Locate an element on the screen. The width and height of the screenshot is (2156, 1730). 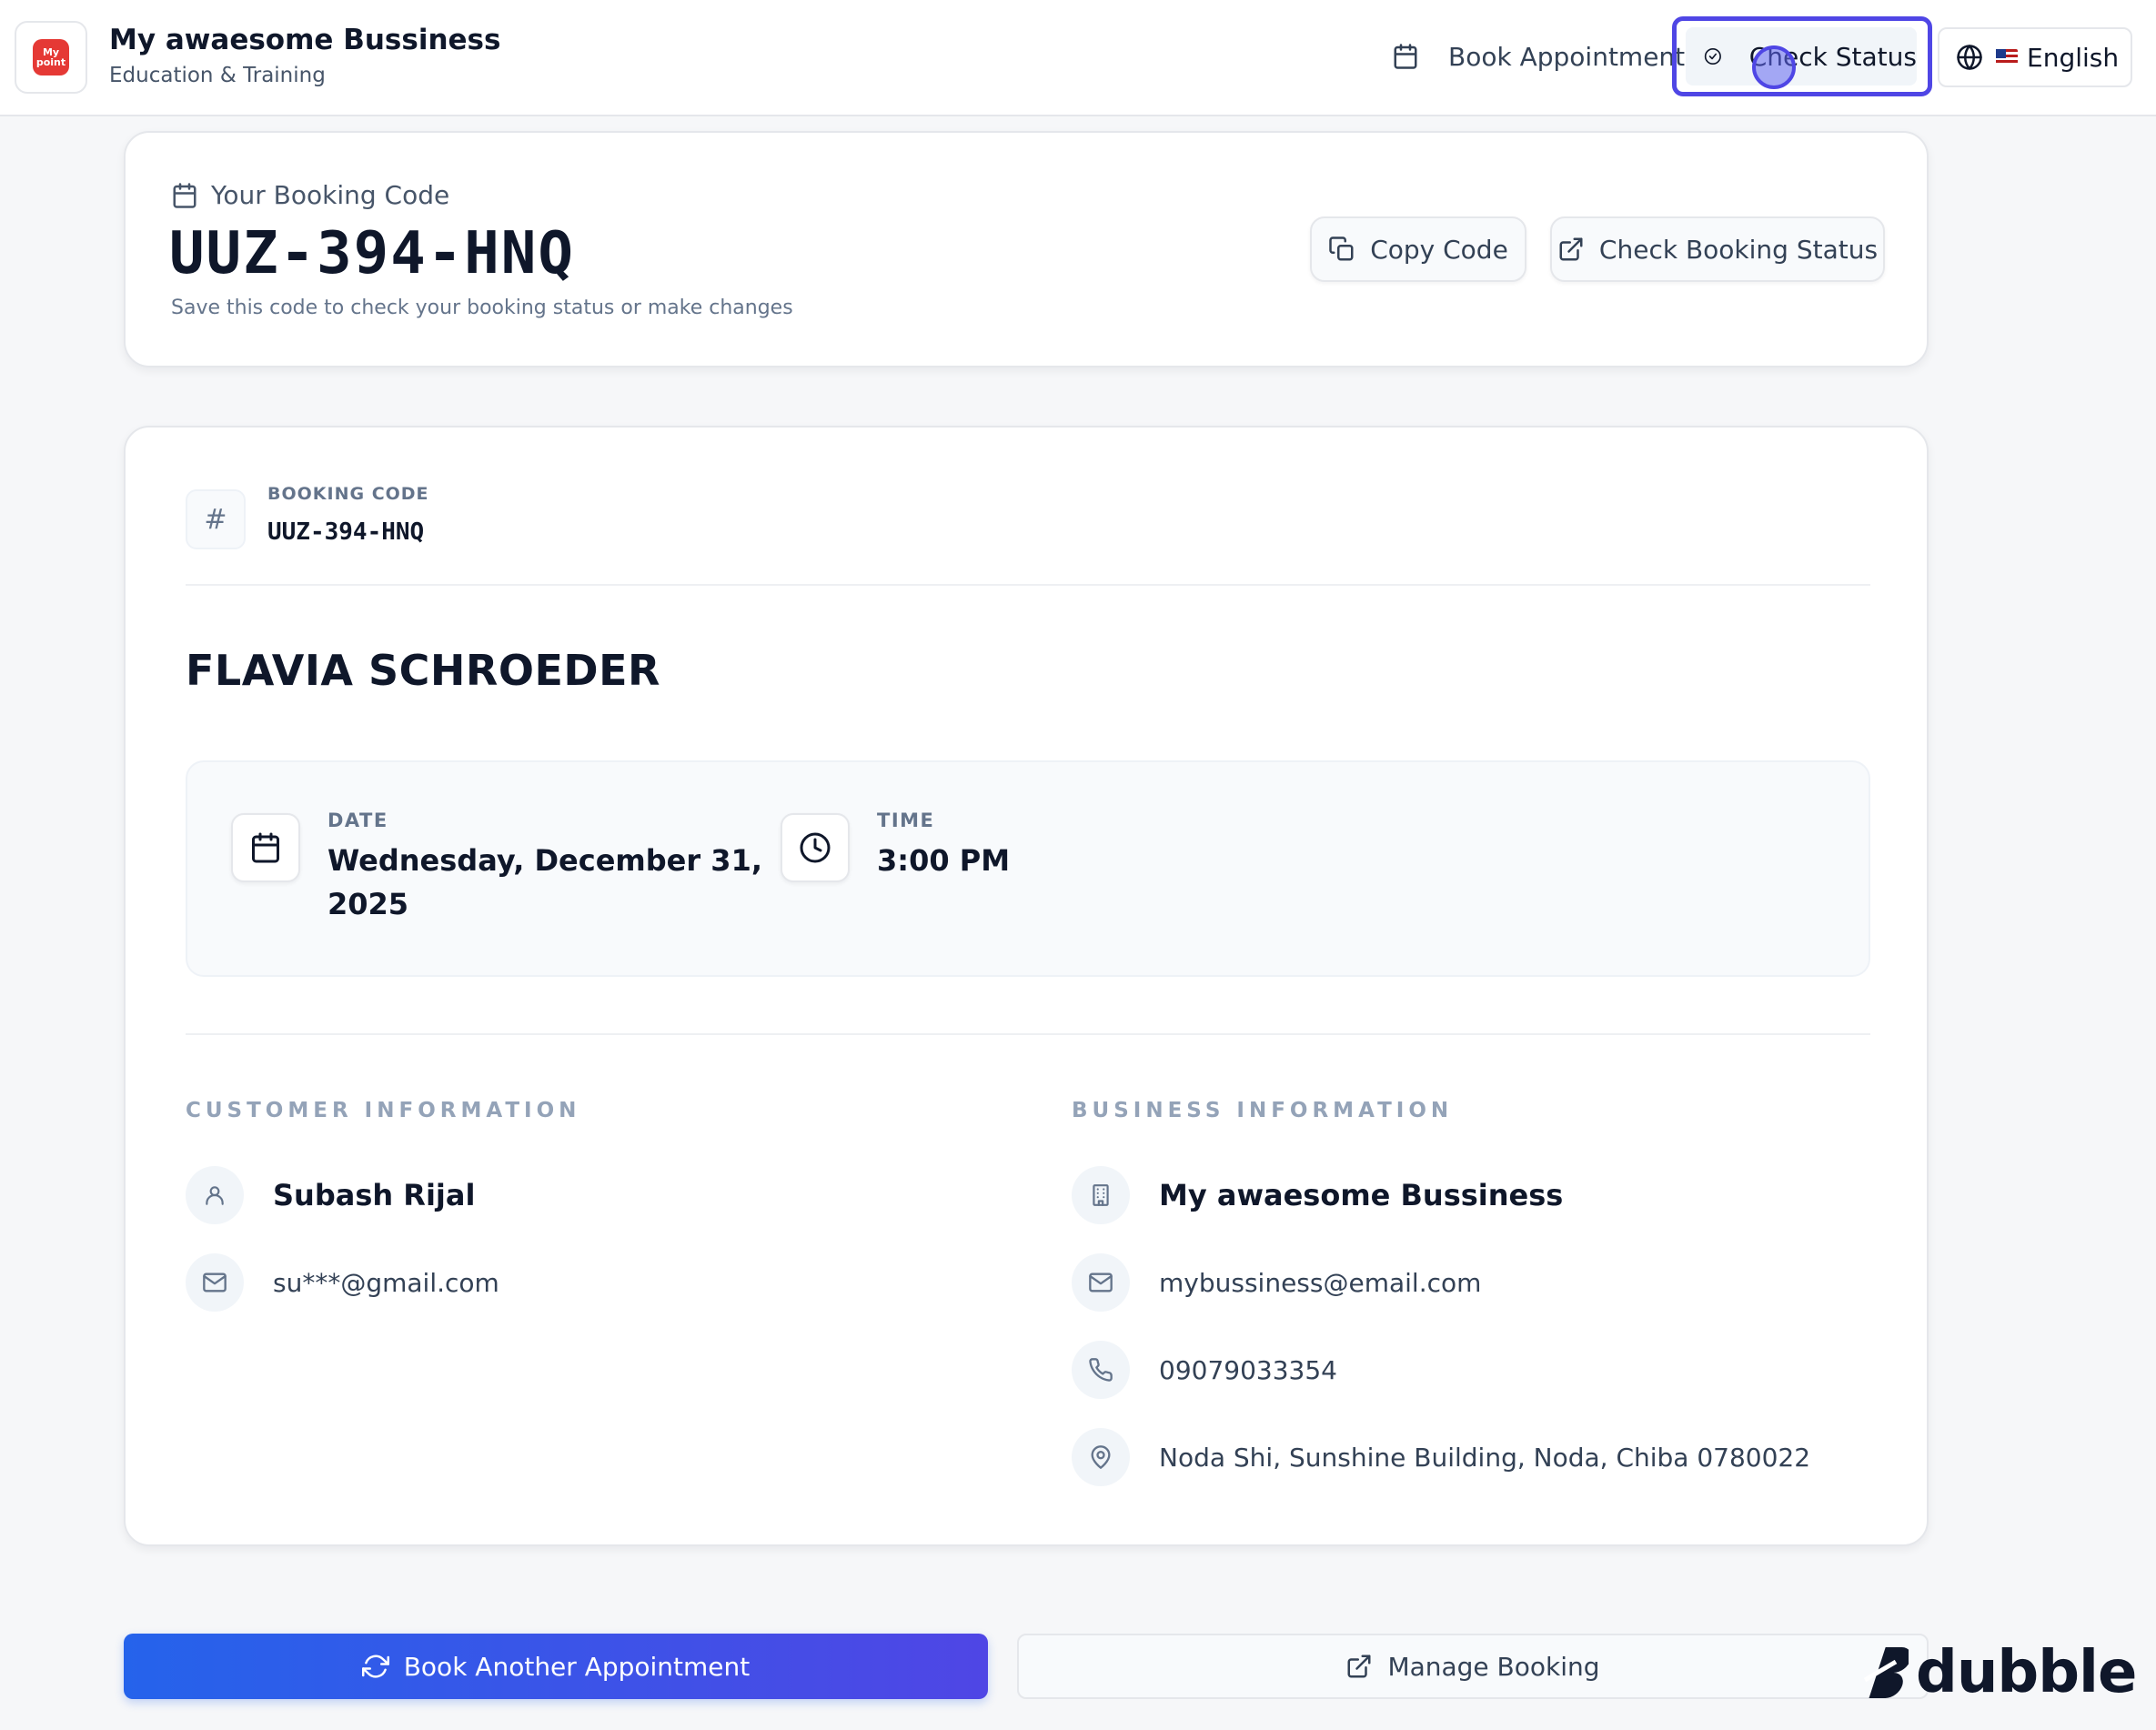
nav-check-status-inner: Check Status is located at coordinates (1801, 56).